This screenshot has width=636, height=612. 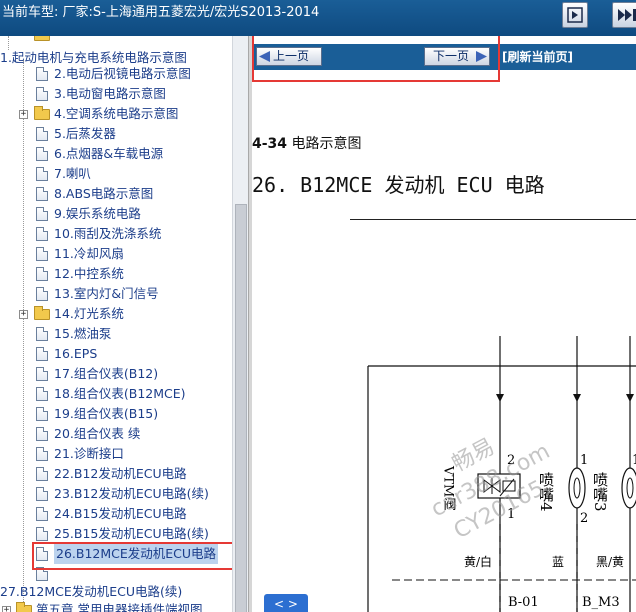 I want to click on page-nav-bubble: < >, so click(x=286, y=603).